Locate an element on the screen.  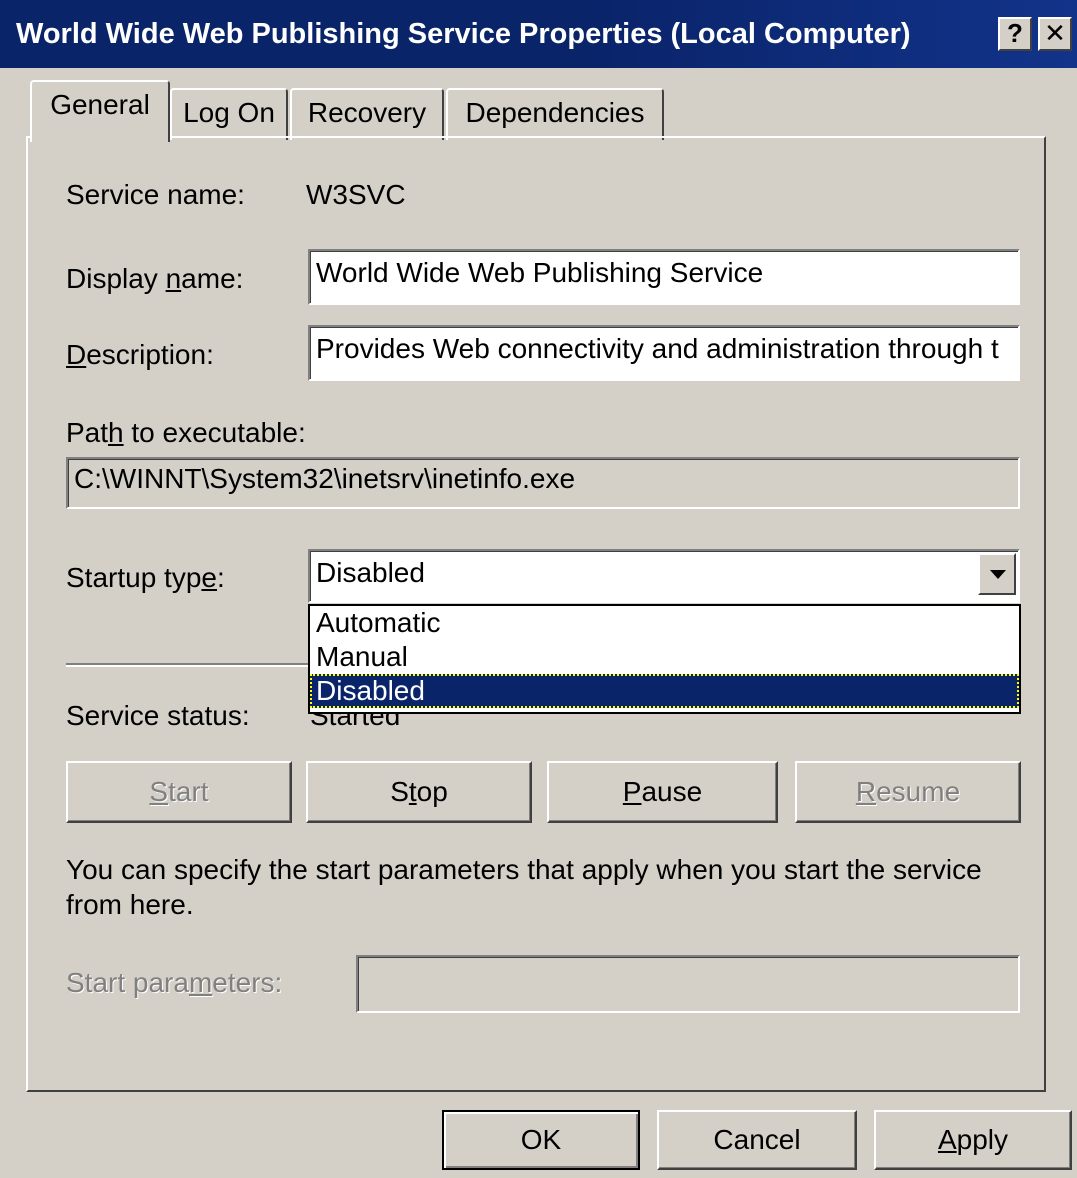
apply-accel: A is located at coordinates (947, 1139).